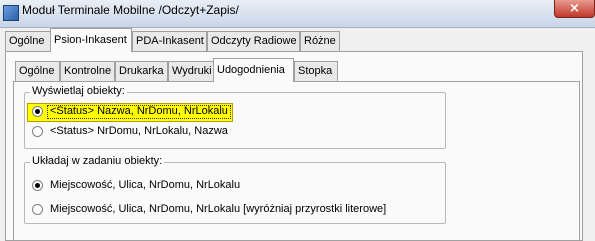 This screenshot has width=595, height=241. Describe the element at coordinates (11, 13) in the screenshot. I see `app-window-icon` at that location.